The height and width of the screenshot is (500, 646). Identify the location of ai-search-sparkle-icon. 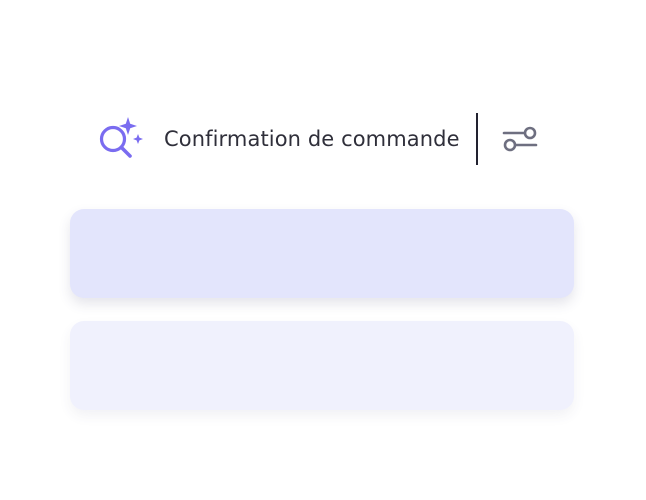
(120, 139).